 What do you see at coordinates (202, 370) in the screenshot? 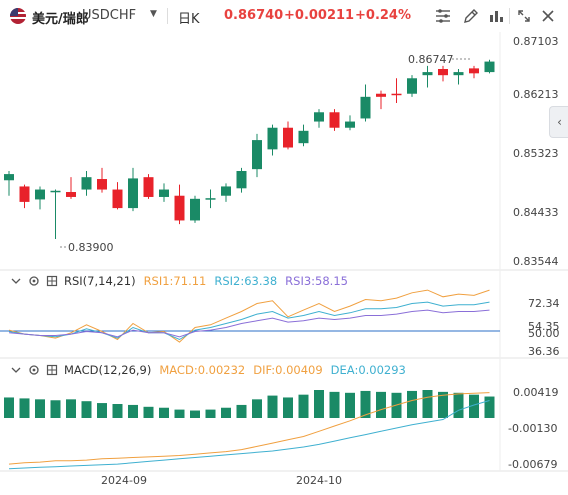
I see `macd-value: MACD:0.00232` at bounding box center [202, 370].